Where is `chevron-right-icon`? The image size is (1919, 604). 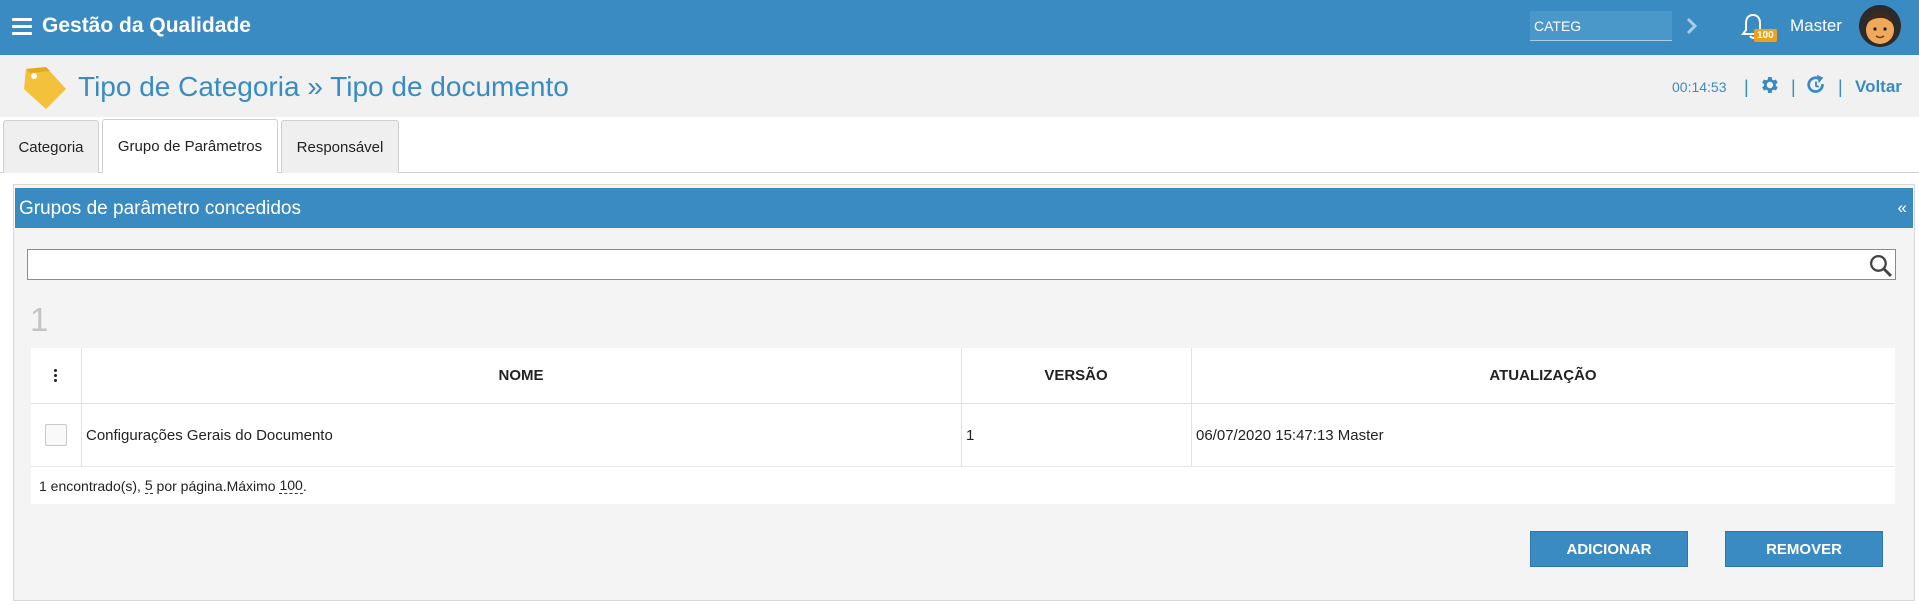
chevron-right-icon is located at coordinates (1692, 26).